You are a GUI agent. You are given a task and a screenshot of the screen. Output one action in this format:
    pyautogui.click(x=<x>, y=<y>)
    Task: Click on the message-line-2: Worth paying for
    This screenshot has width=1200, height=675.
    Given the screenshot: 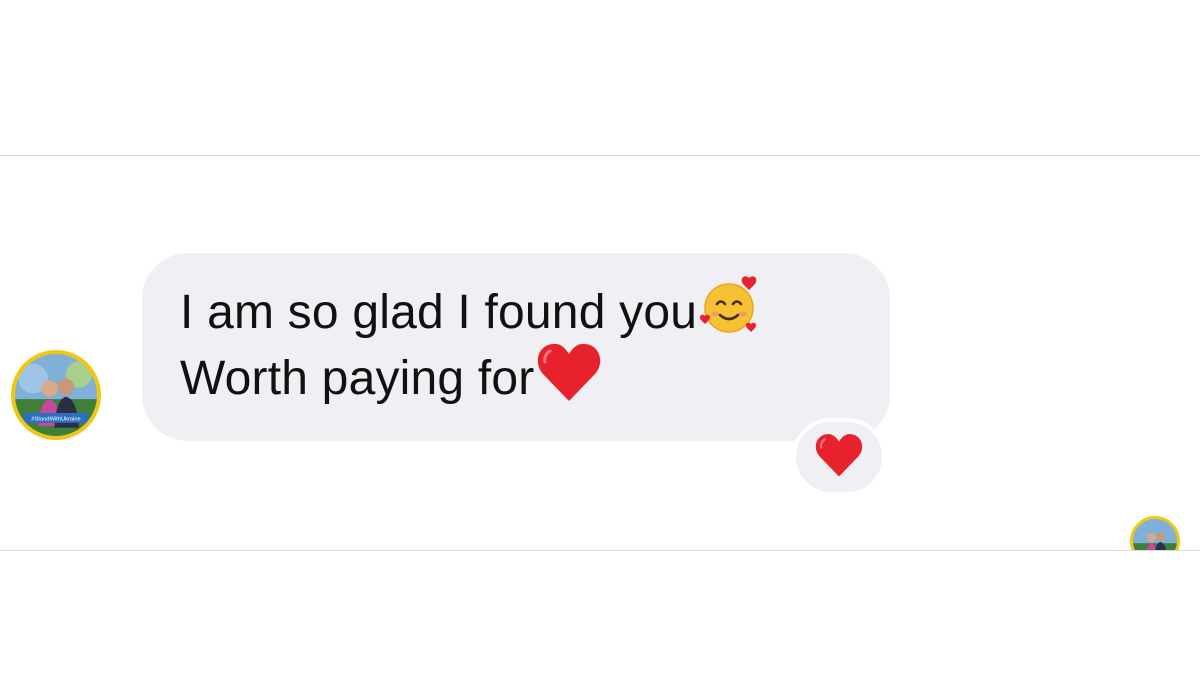 What is the action you would take?
    pyautogui.click(x=535, y=377)
    